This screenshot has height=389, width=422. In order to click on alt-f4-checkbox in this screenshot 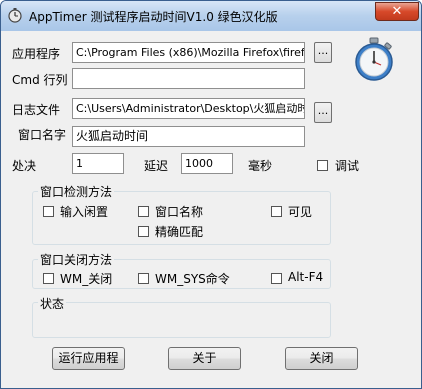, I will do `click(276, 278)`.